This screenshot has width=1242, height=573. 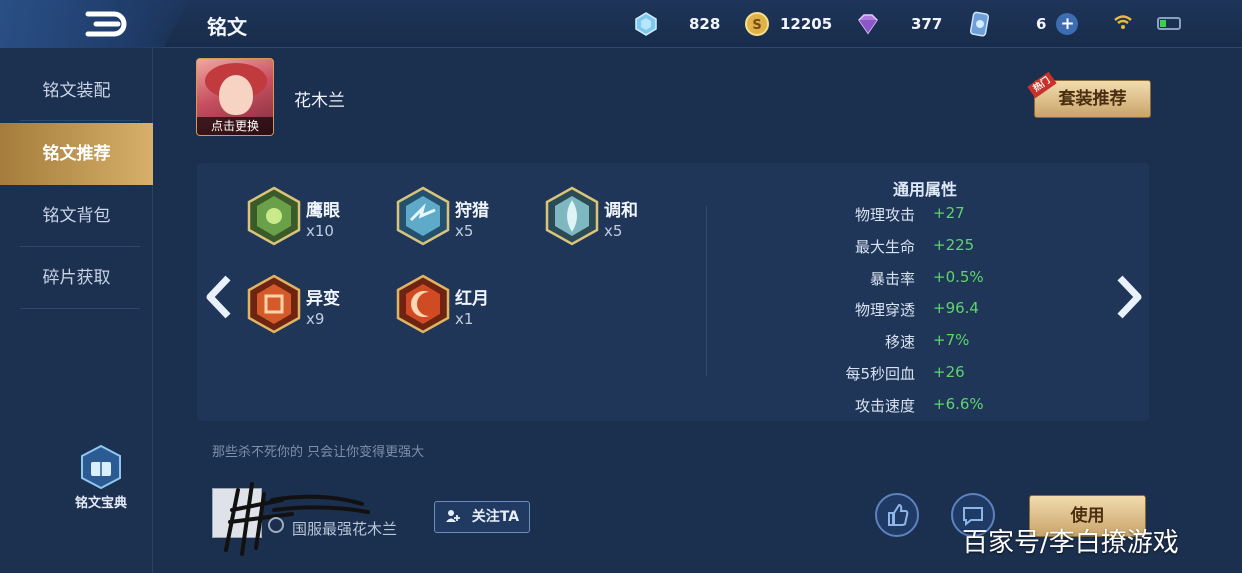 What do you see at coordinates (868, 24) in the screenshot?
I see `diamond-icon` at bounding box center [868, 24].